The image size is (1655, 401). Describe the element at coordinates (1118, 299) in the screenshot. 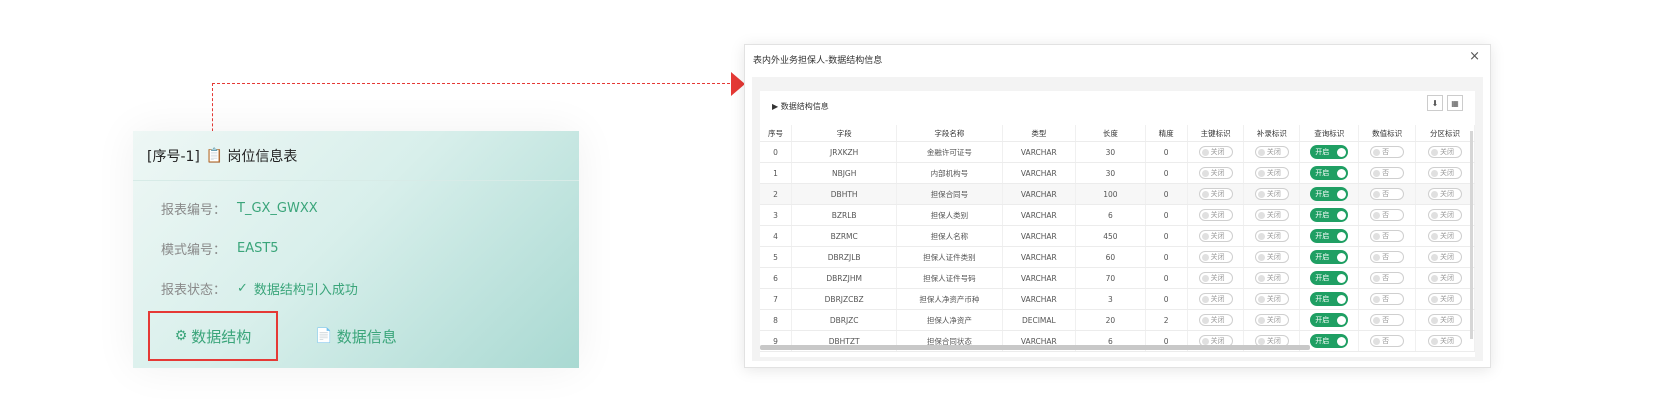

I see `table-row: 7 DBRJZCBZ 担保人净资产币种 VARCHAR 3 0 关闭 关闭 开启 否 关闭` at that location.